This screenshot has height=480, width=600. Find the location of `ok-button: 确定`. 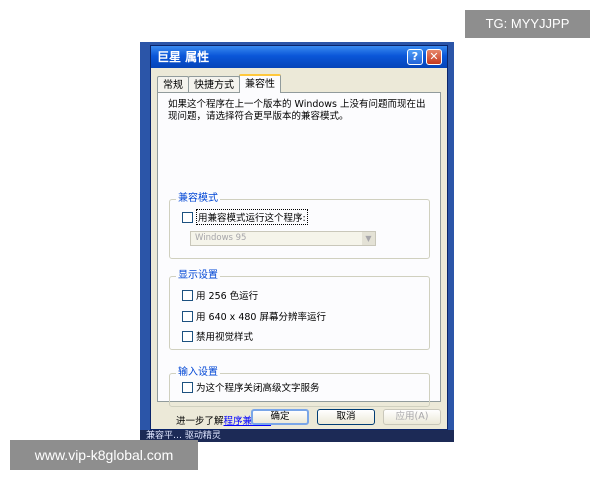

ok-button: 确定 is located at coordinates (280, 417).